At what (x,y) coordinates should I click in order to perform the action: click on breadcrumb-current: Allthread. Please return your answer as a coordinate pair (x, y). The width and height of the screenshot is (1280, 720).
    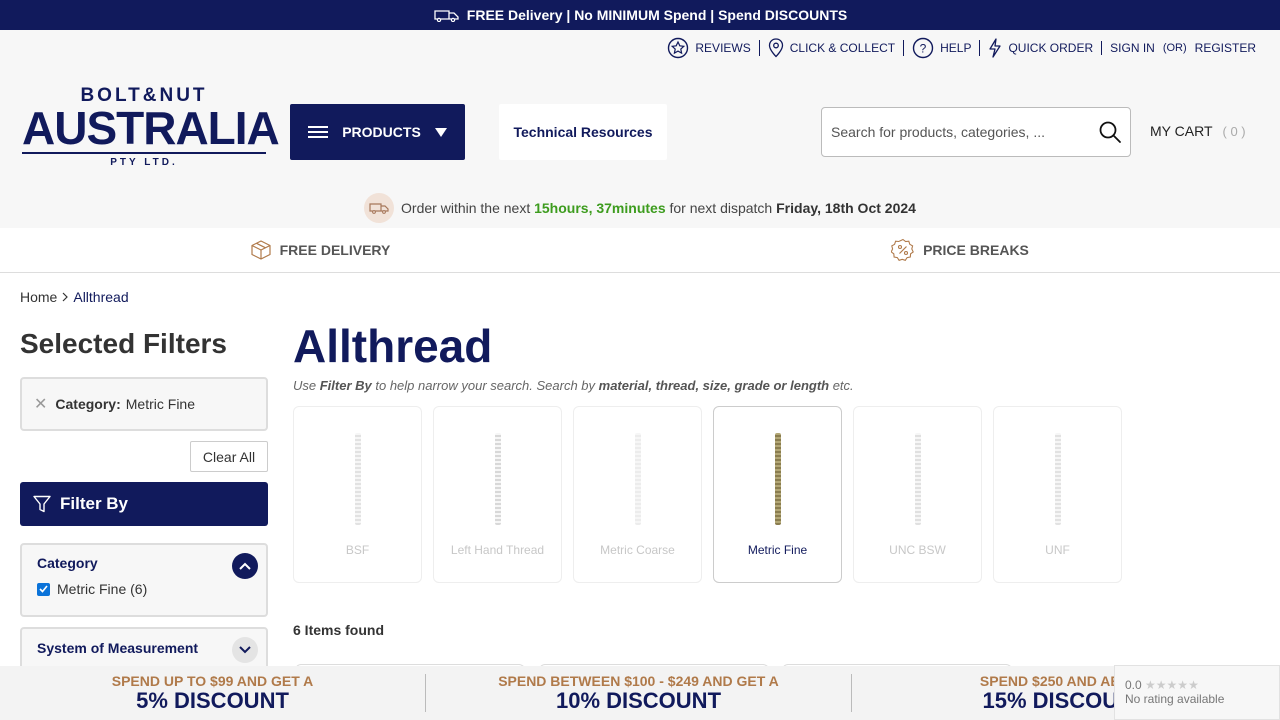
    Looking at the image, I should click on (100, 297).